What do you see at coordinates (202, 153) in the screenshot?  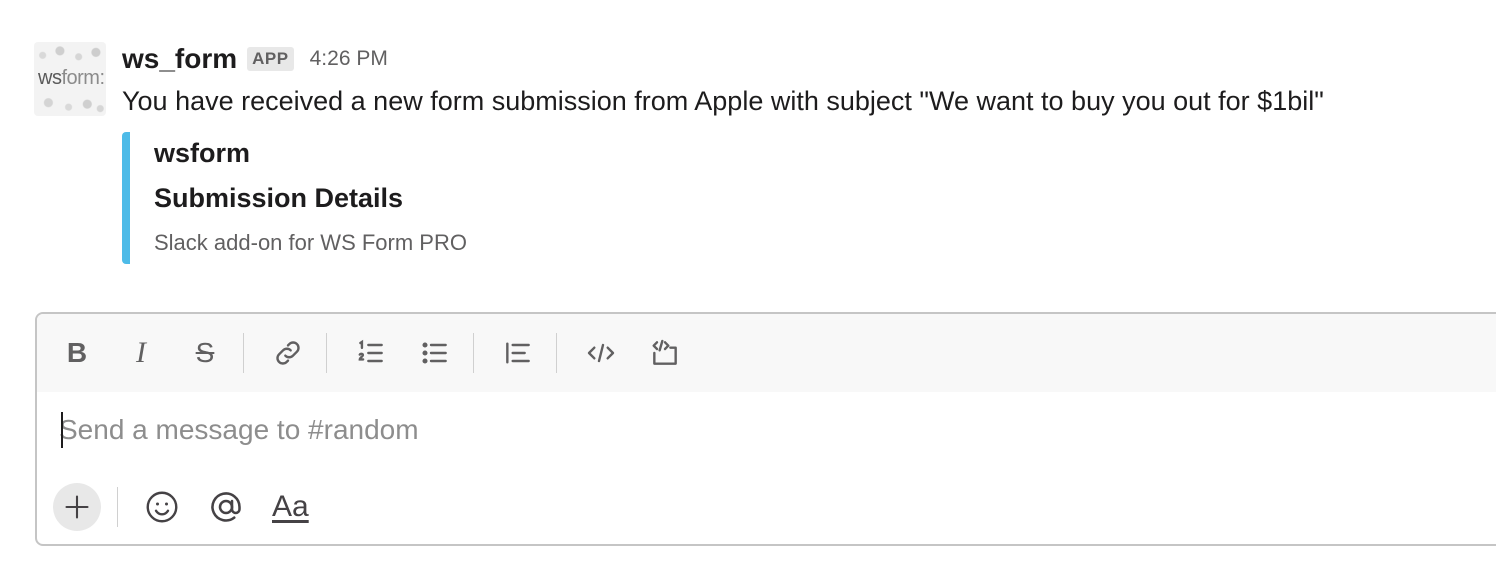 I see `attachment-title: wsform` at bounding box center [202, 153].